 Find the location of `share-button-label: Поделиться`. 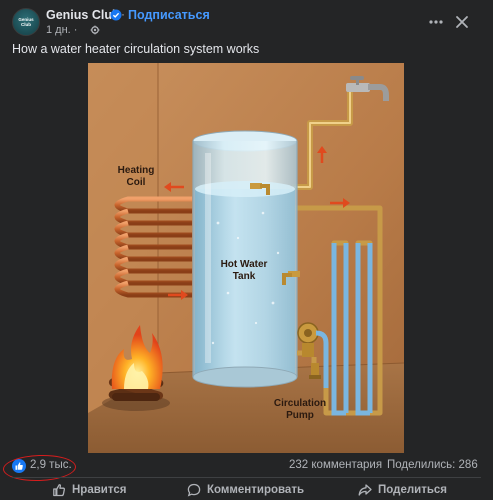

share-button-label: Поделиться is located at coordinates (413, 490).